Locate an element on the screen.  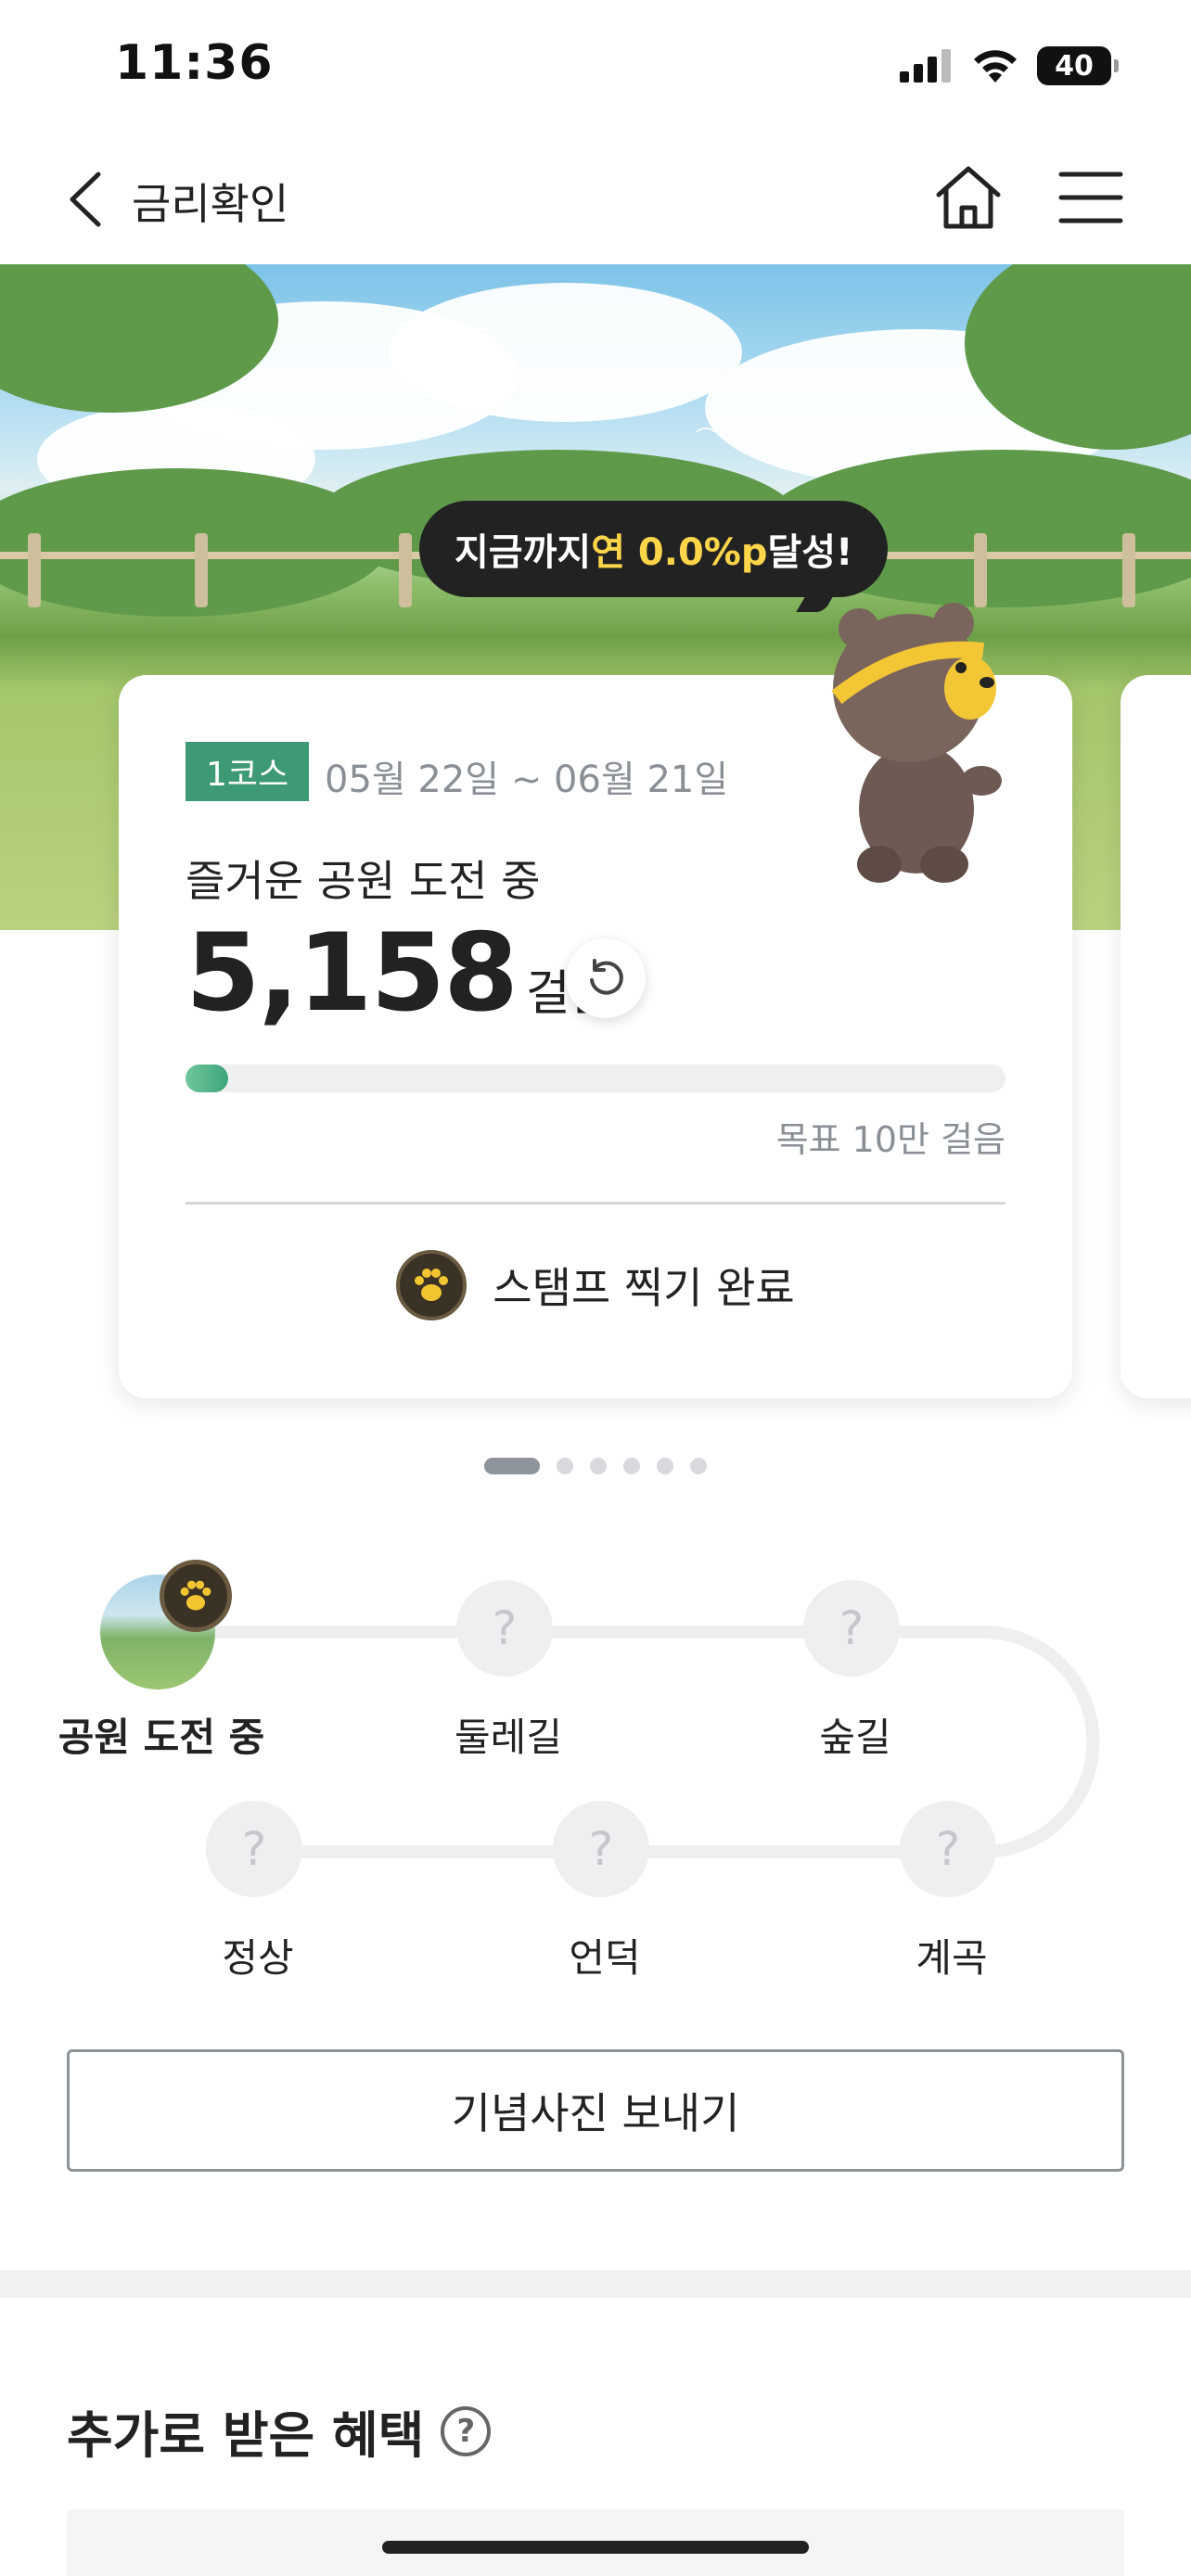
course-node-hill: ? is located at coordinates (601, 1849).